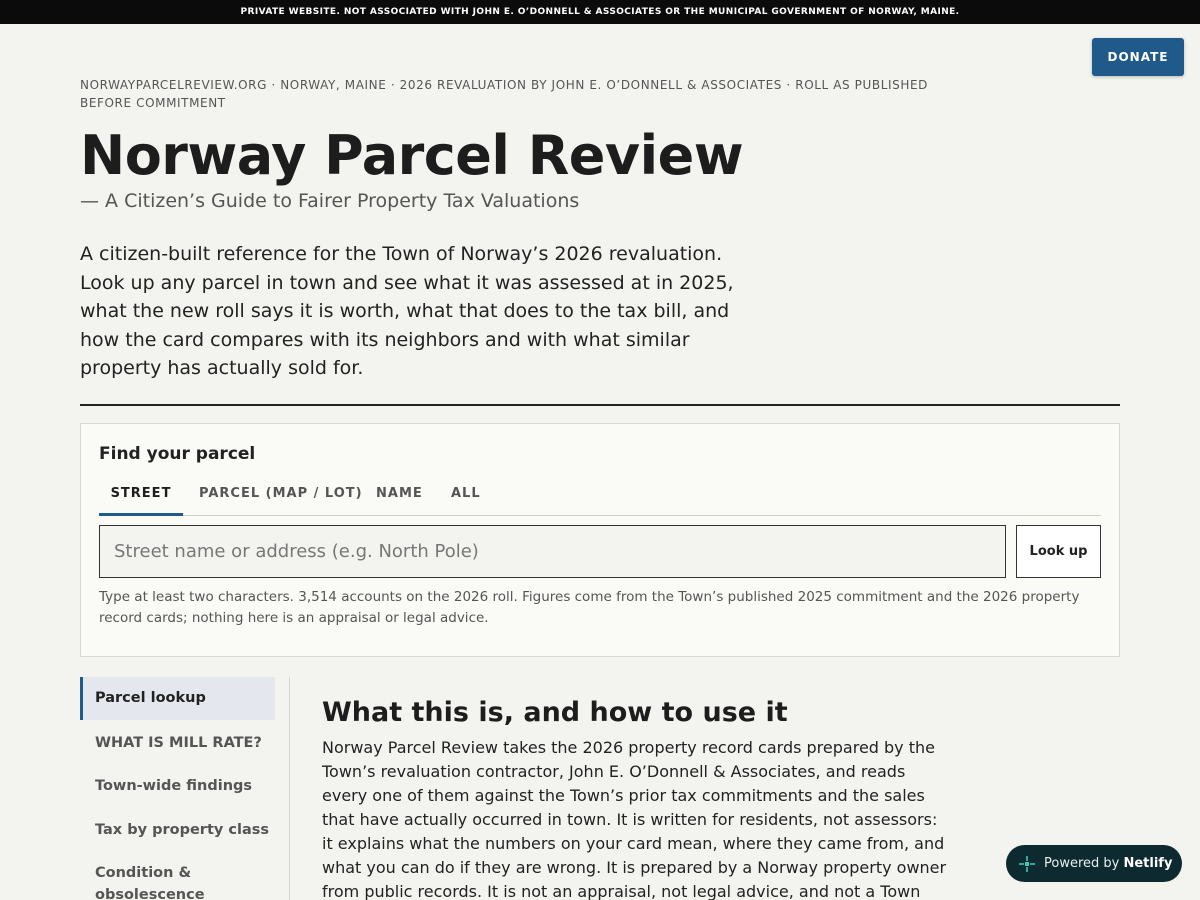 The width and height of the screenshot is (1200, 900). Describe the element at coordinates (600, 496) in the screenshot. I see `search-tabs: STREET PARCEL (MAP / LOT) NAME ALL` at that location.